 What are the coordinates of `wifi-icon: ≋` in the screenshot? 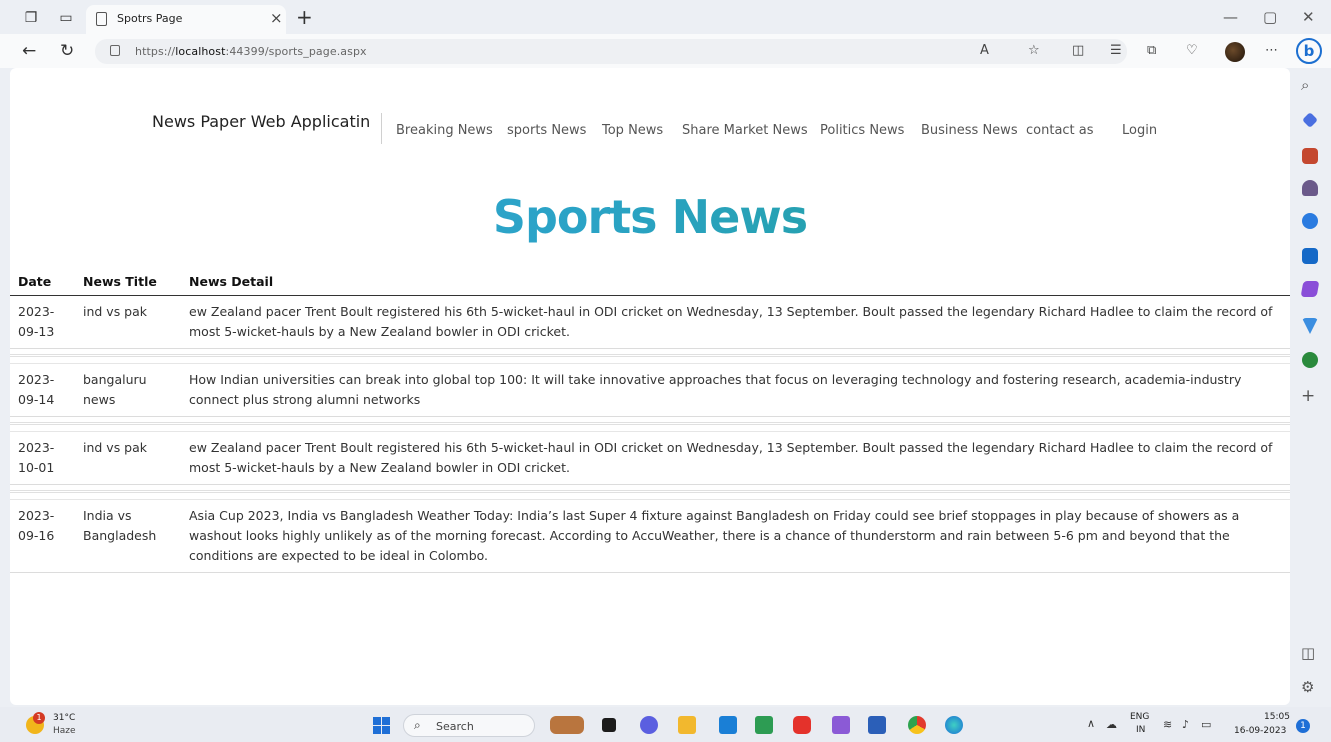 It's located at (1167, 724).